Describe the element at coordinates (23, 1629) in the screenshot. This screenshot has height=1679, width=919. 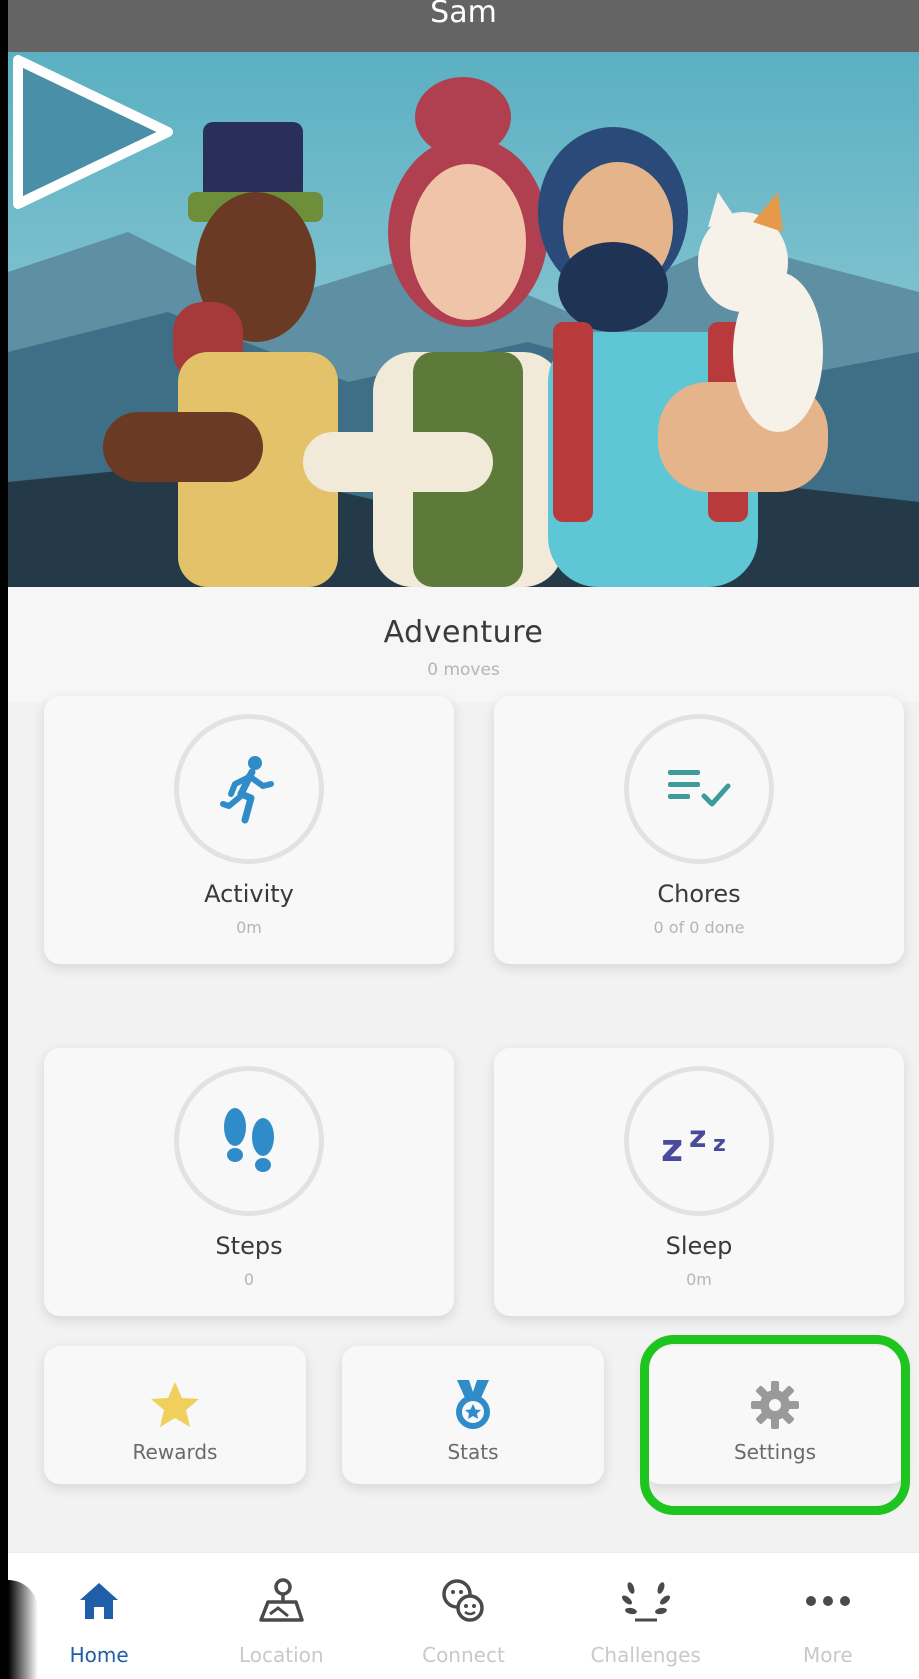
I see `screen-edge-shadow` at that location.